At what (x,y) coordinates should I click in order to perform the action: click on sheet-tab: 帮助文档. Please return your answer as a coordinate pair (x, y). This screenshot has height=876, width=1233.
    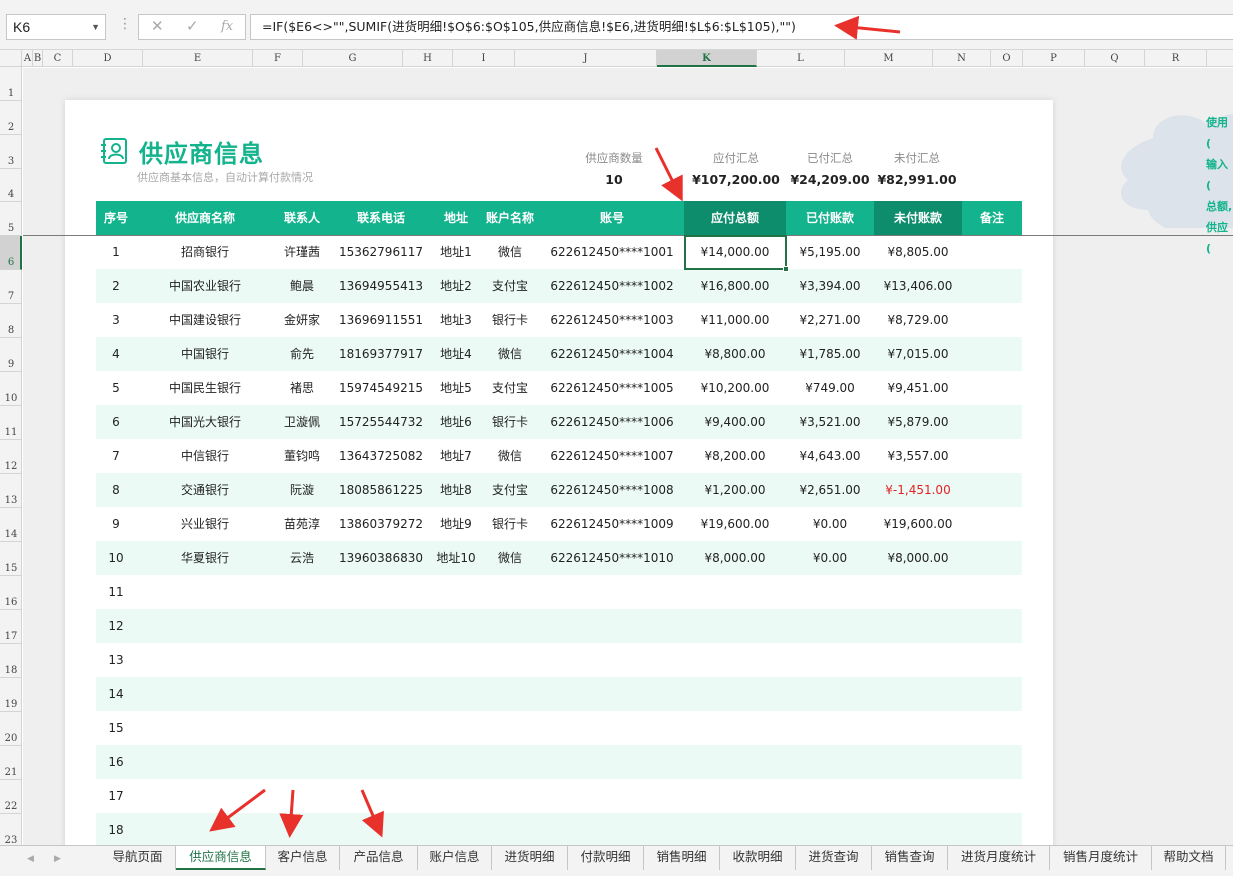
    Looking at the image, I should click on (1189, 858).